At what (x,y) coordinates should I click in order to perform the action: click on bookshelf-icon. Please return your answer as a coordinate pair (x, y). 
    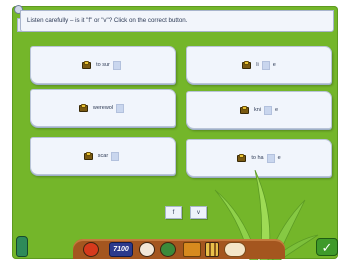
    Looking at the image, I should click on (212, 249).